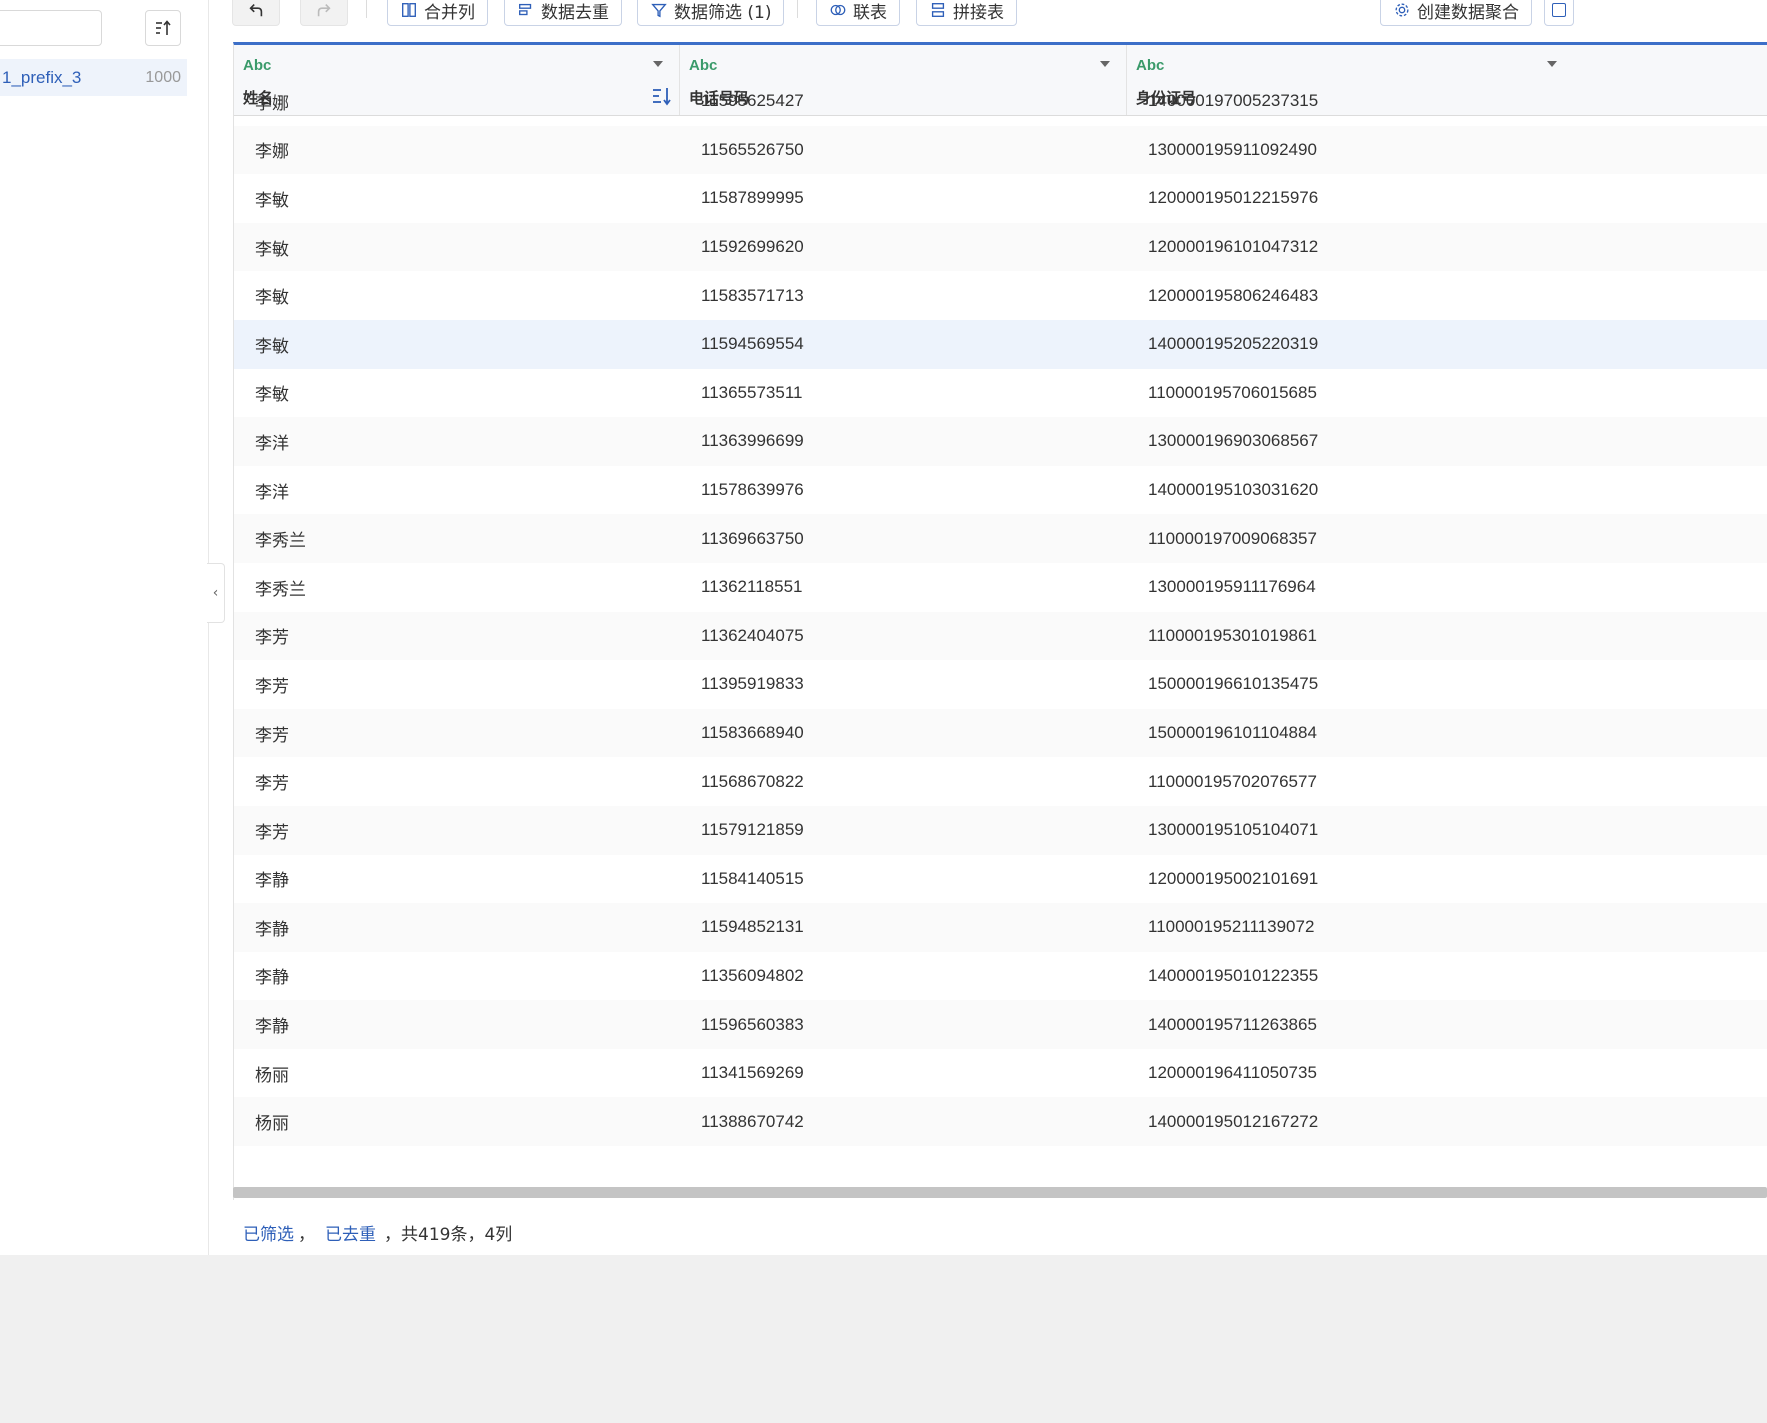  I want to click on filtered-link: 已筛选, so click(268, 1232).